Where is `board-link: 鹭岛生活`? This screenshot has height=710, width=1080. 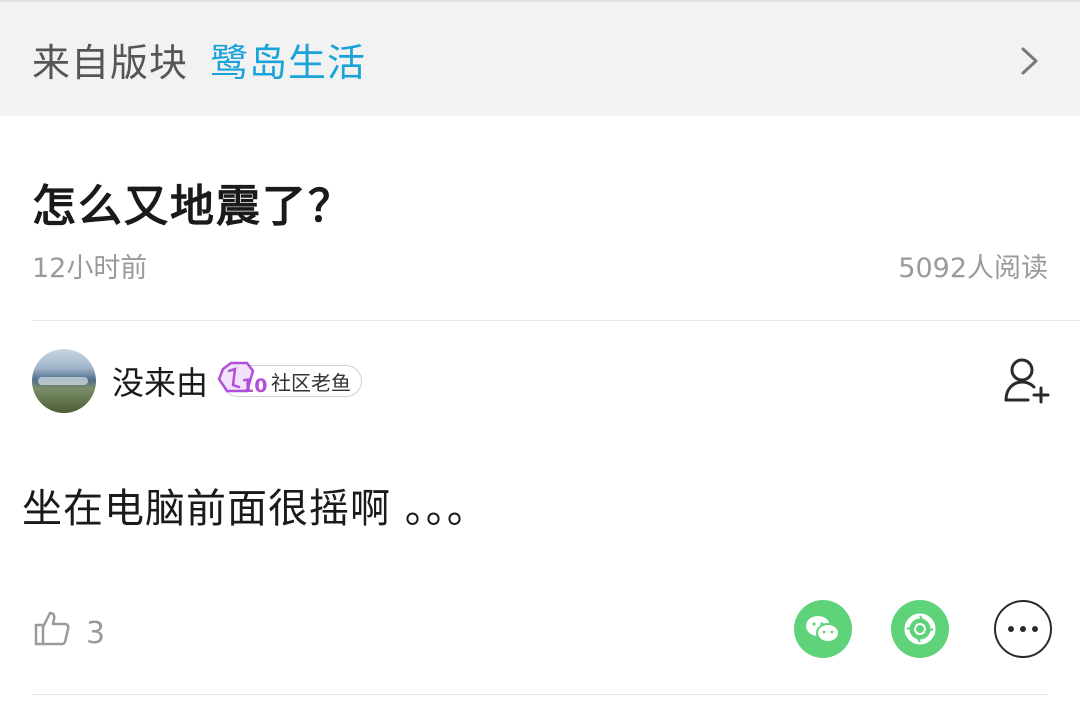
board-link: 鹭岛生活 is located at coordinates (288, 59).